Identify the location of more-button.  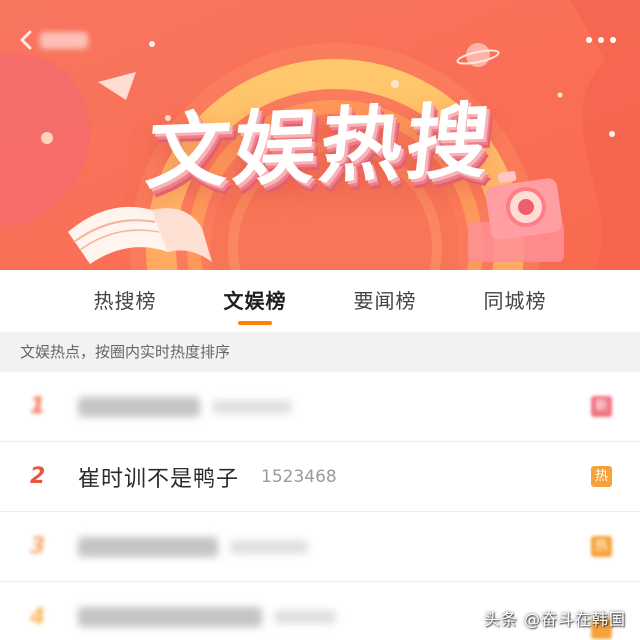
(602, 40).